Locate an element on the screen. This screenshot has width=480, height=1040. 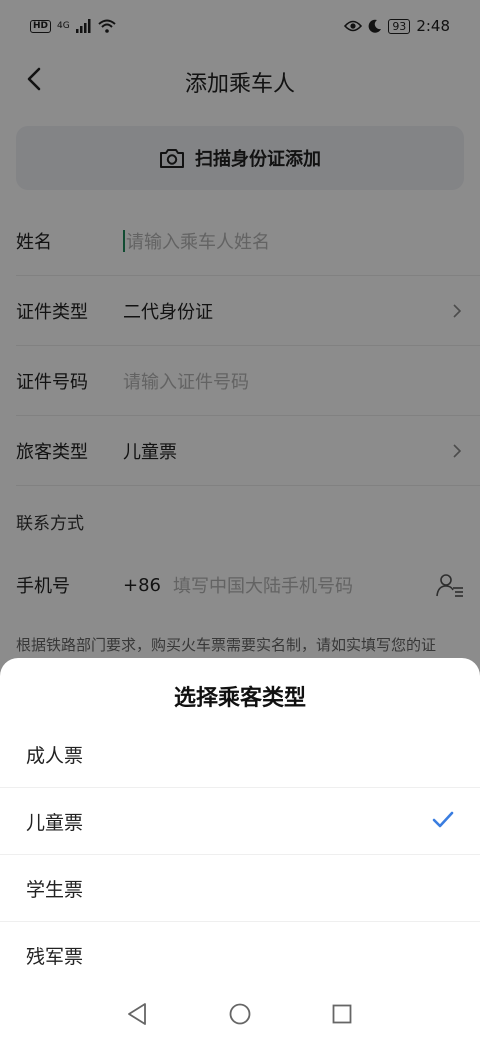
system-recent-apps-icon is located at coordinates (342, 1014).